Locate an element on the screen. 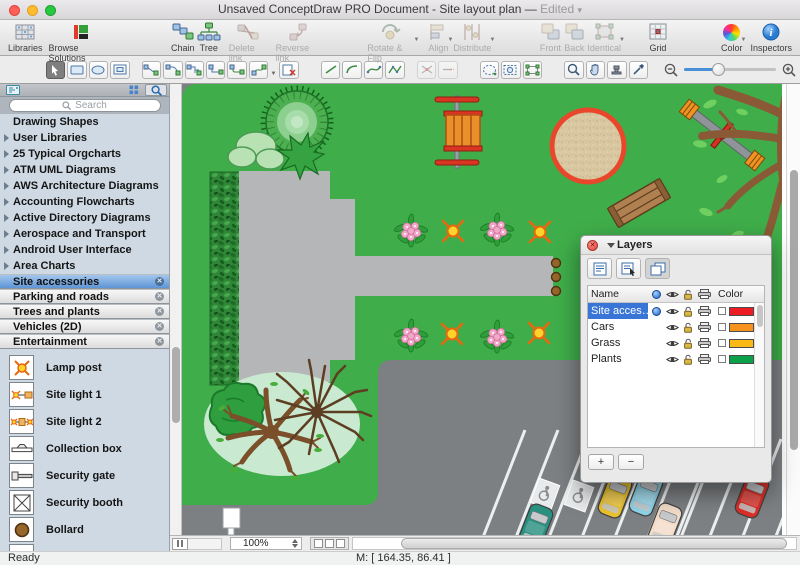 This screenshot has height=565, width=800. layer-row-cars: Cars is located at coordinates (676, 327).